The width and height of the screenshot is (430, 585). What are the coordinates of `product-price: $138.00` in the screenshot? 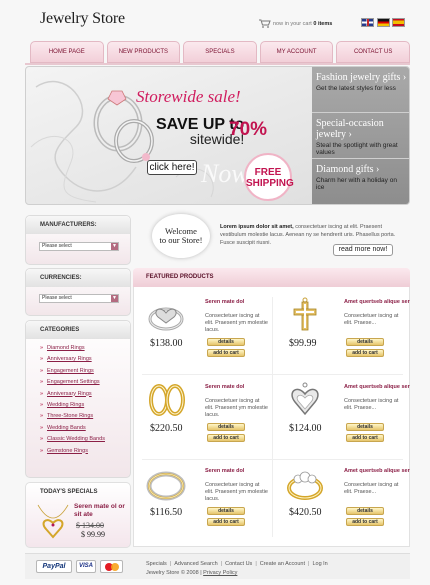 It's located at (166, 343).